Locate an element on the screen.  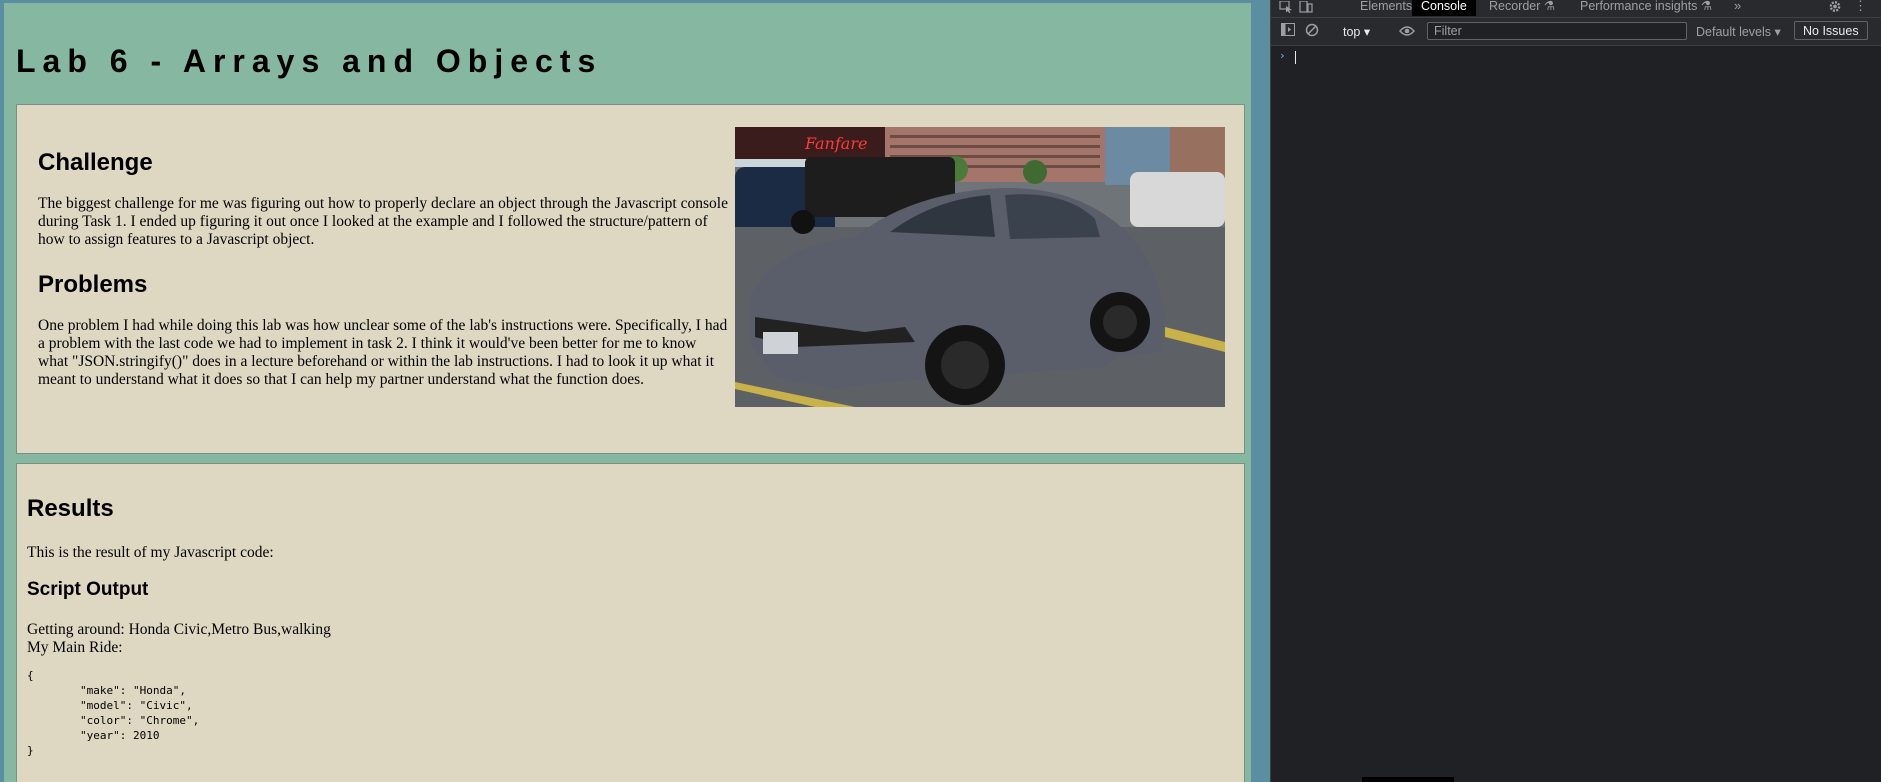
console-toolbar: top ▾ Default levels ▾ No Issues is located at coordinates (1576, 32).